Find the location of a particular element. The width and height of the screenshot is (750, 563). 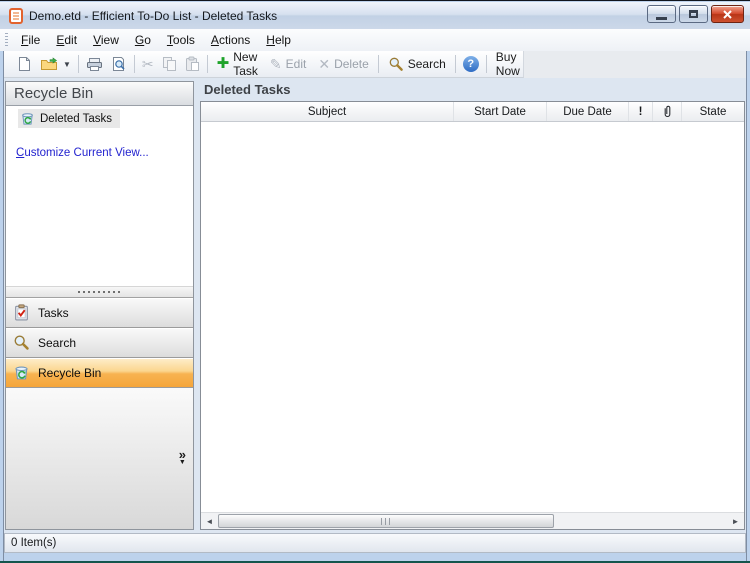

buy-now-button: Buy Now is located at coordinates (508, 64).